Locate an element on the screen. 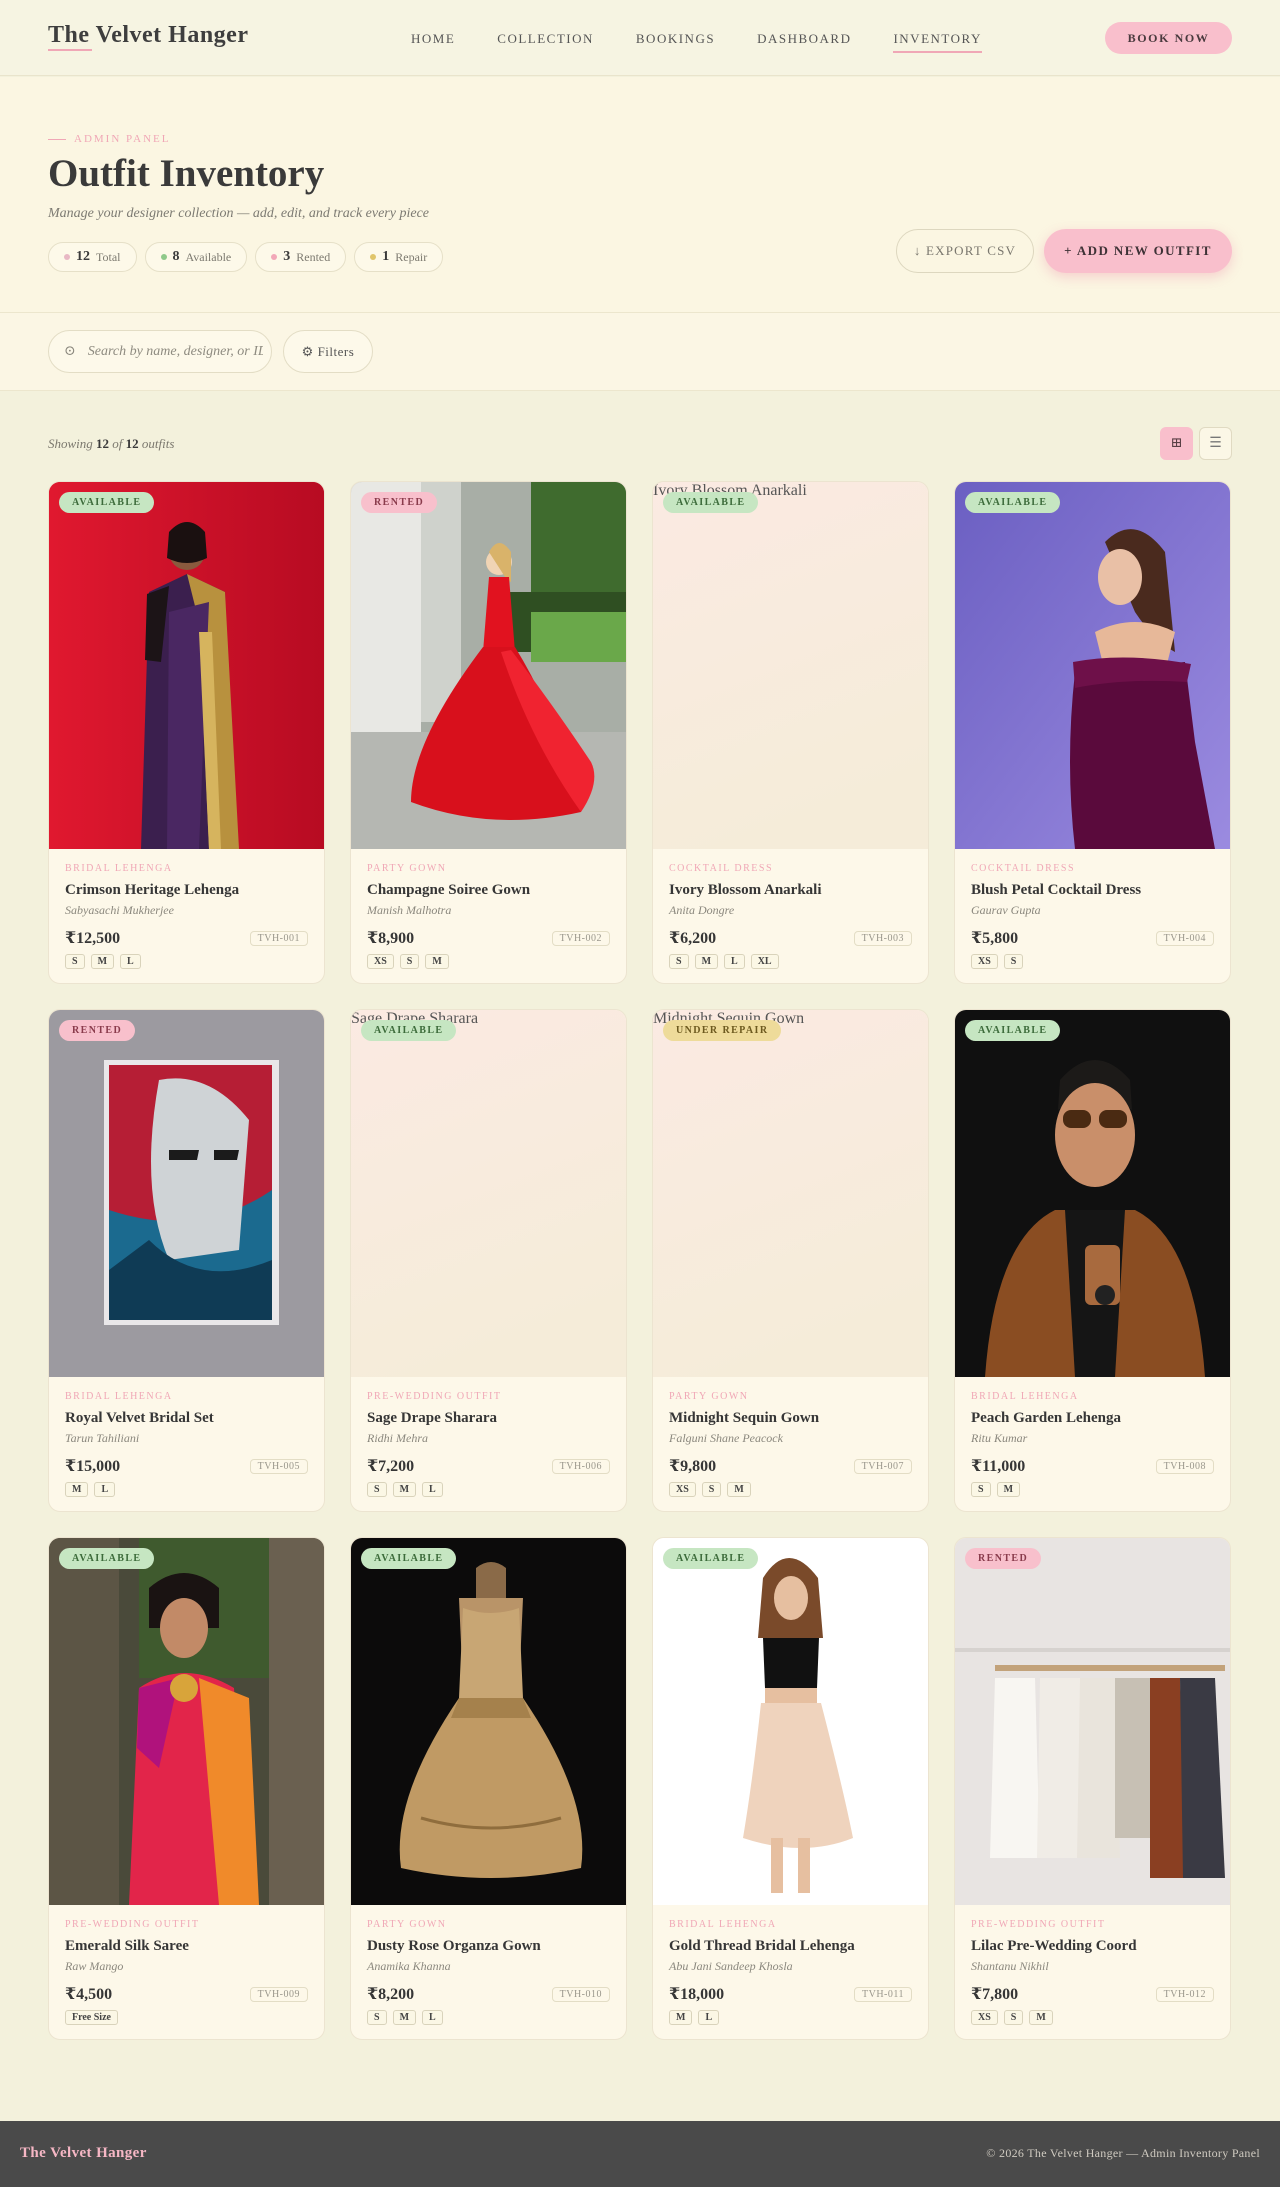  outfit-name: Lilac Pre-Wedding Coord is located at coordinates (1092, 1946).